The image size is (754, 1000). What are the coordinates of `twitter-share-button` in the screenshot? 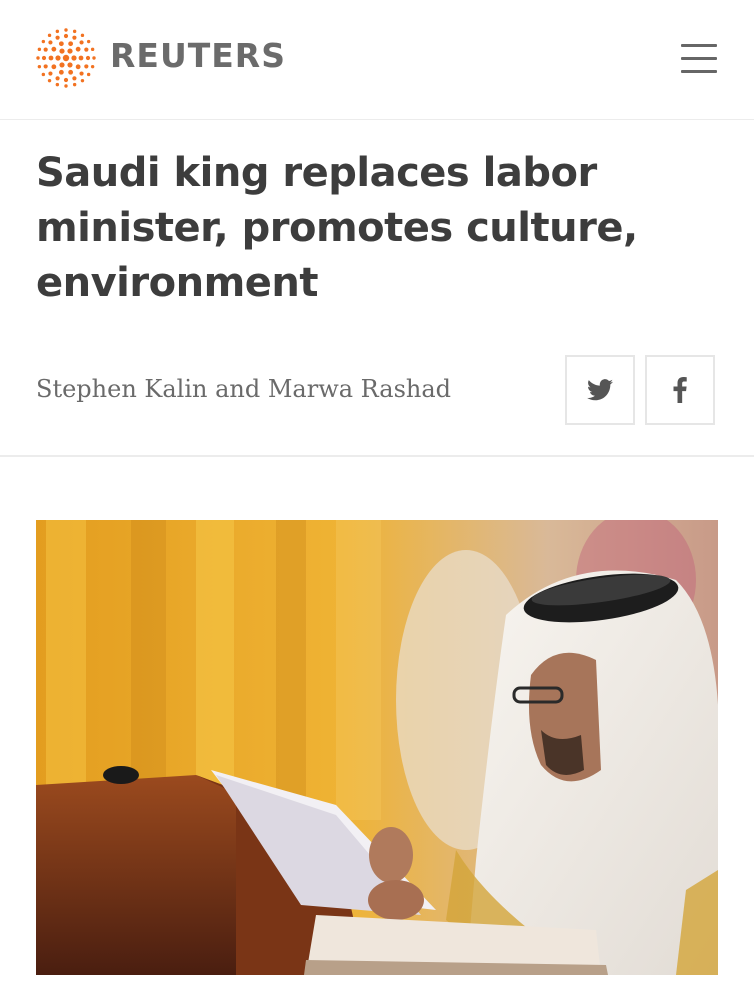 It's located at (600, 390).